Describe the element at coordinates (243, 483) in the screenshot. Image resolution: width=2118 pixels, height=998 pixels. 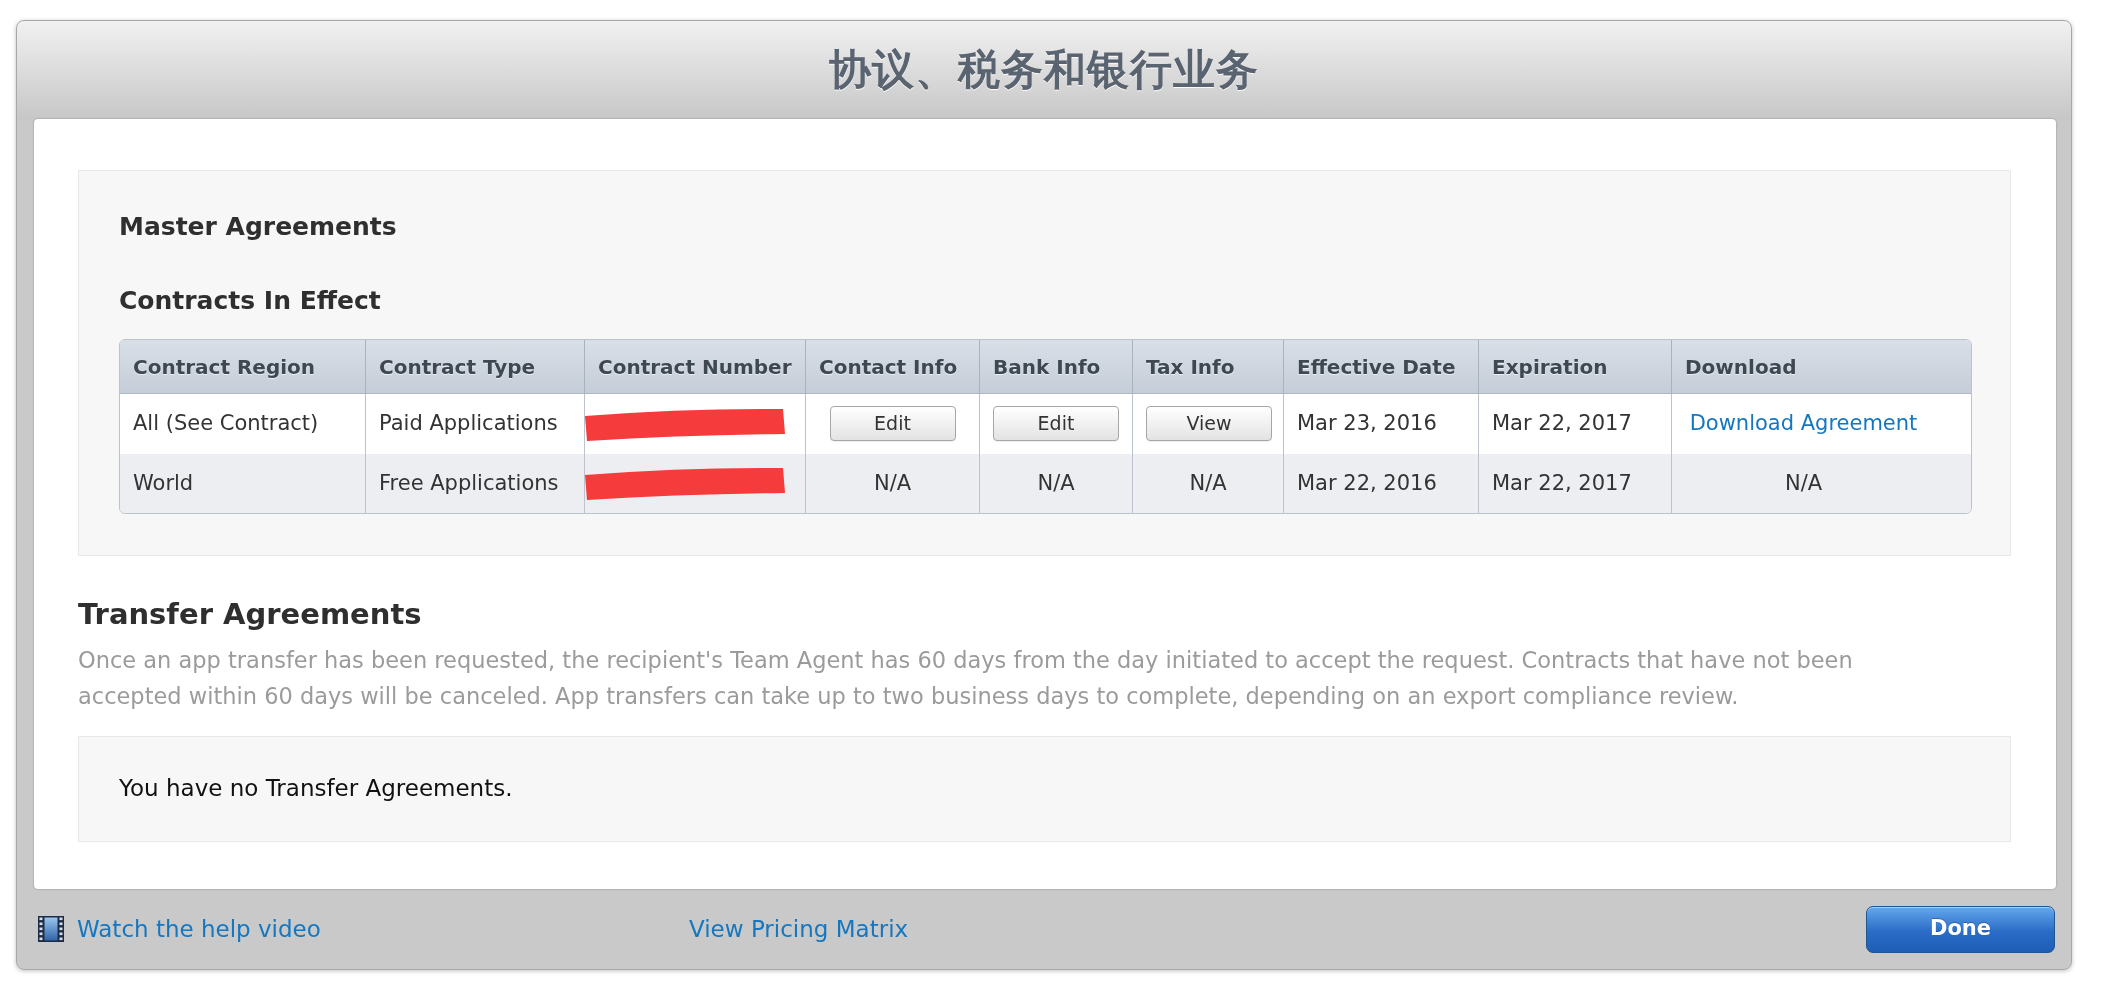
I see `table-cell: World` at that location.